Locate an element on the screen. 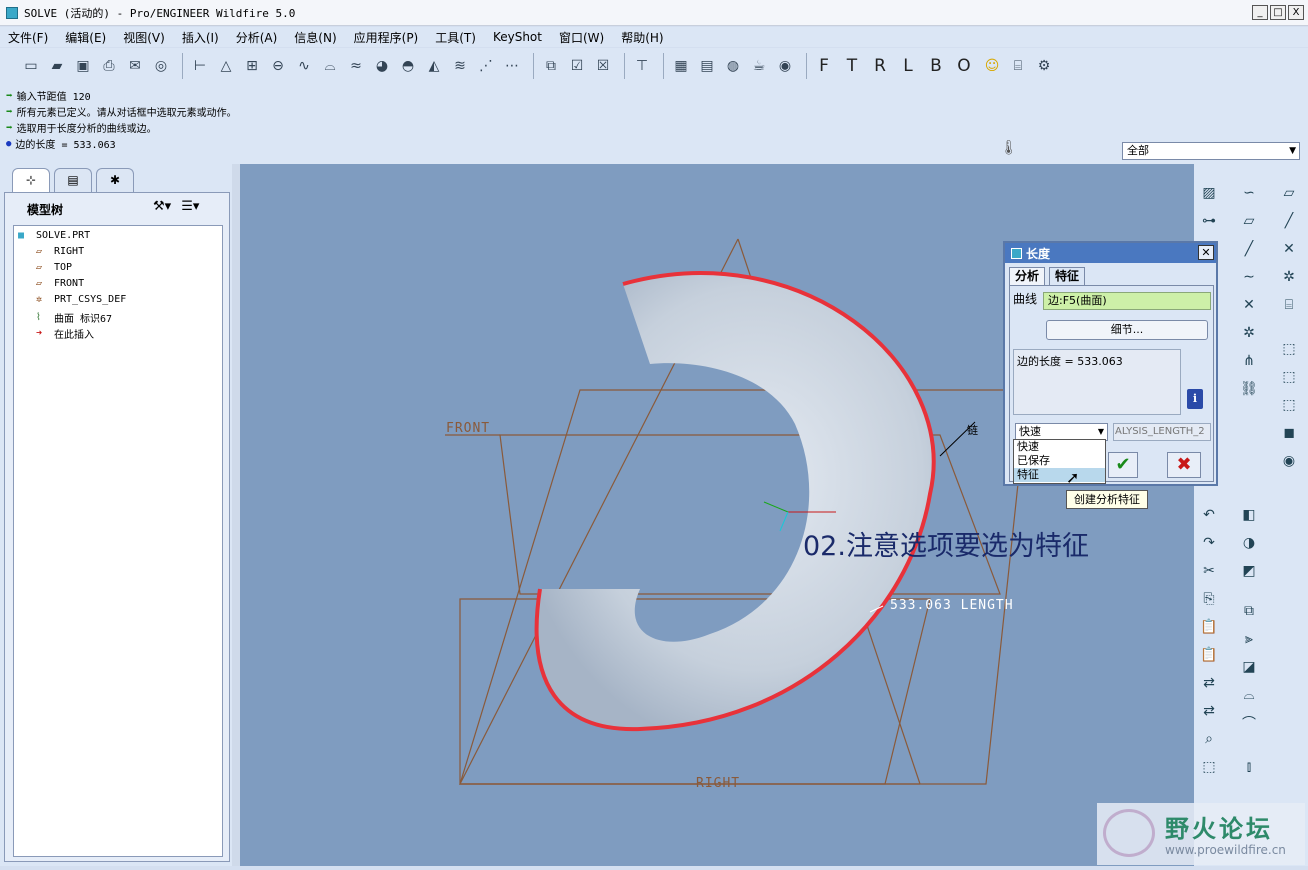 This screenshot has width=1308, height=870. tree-item-top: ▱ TOP is located at coordinates (54, 267).